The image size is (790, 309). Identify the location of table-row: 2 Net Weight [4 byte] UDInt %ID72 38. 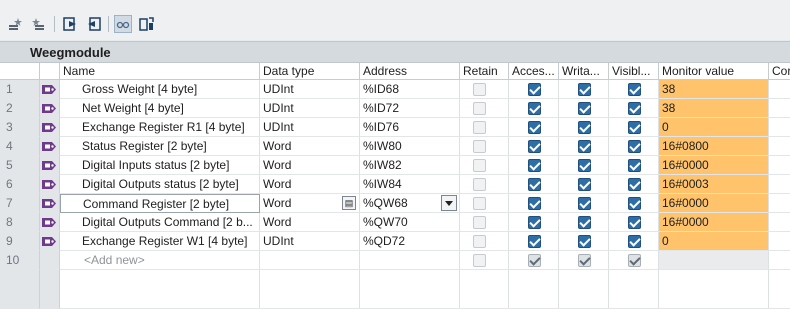
(395, 108).